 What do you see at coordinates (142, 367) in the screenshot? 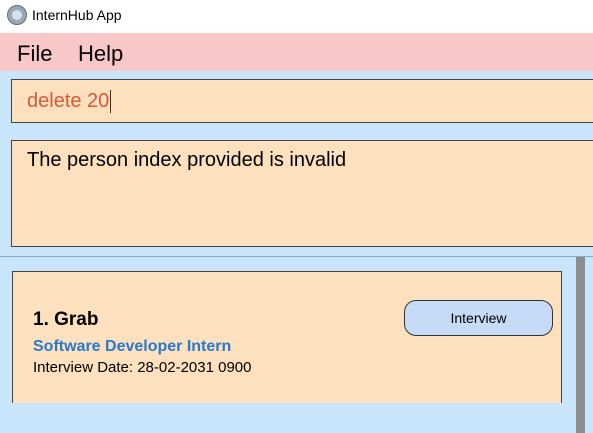
I see `item-interview-date: Interview Date: 28-02-2031 0900` at bounding box center [142, 367].